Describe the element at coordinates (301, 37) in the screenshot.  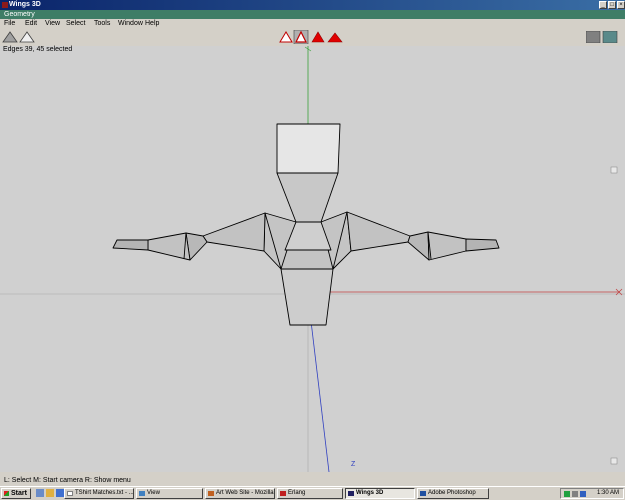
I see `edge-mode-icon` at that location.